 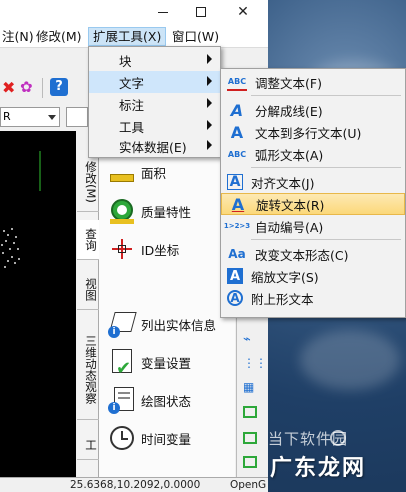 What do you see at coordinates (122, 324) in the screenshot?
I see `list-info-icon: i` at bounding box center [122, 324].